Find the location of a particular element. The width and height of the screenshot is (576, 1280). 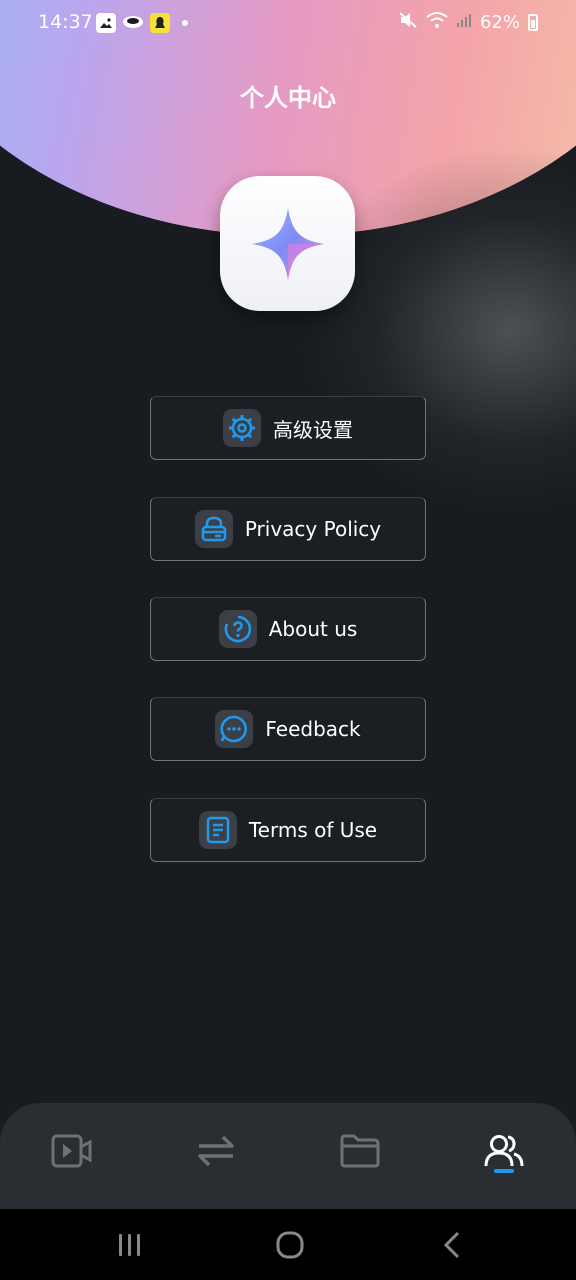

document-icon is located at coordinates (217, 830).